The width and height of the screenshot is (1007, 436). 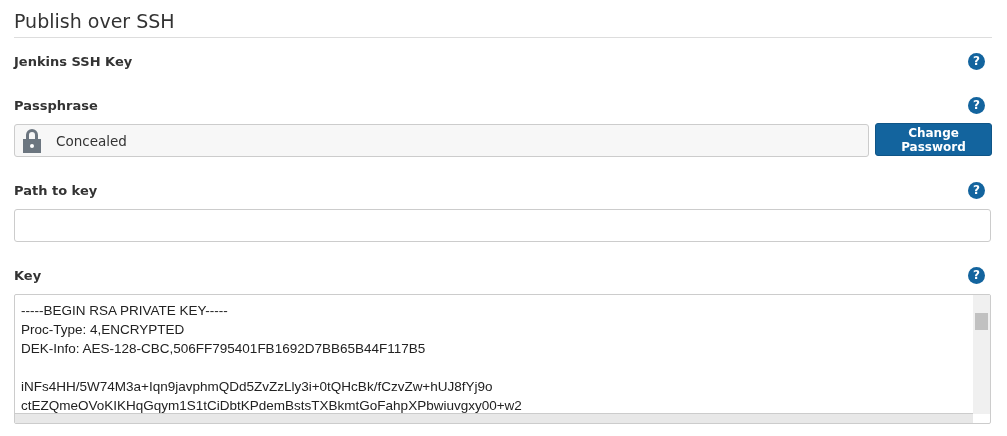 I want to click on path-input-field, so click(x=502, y=225).